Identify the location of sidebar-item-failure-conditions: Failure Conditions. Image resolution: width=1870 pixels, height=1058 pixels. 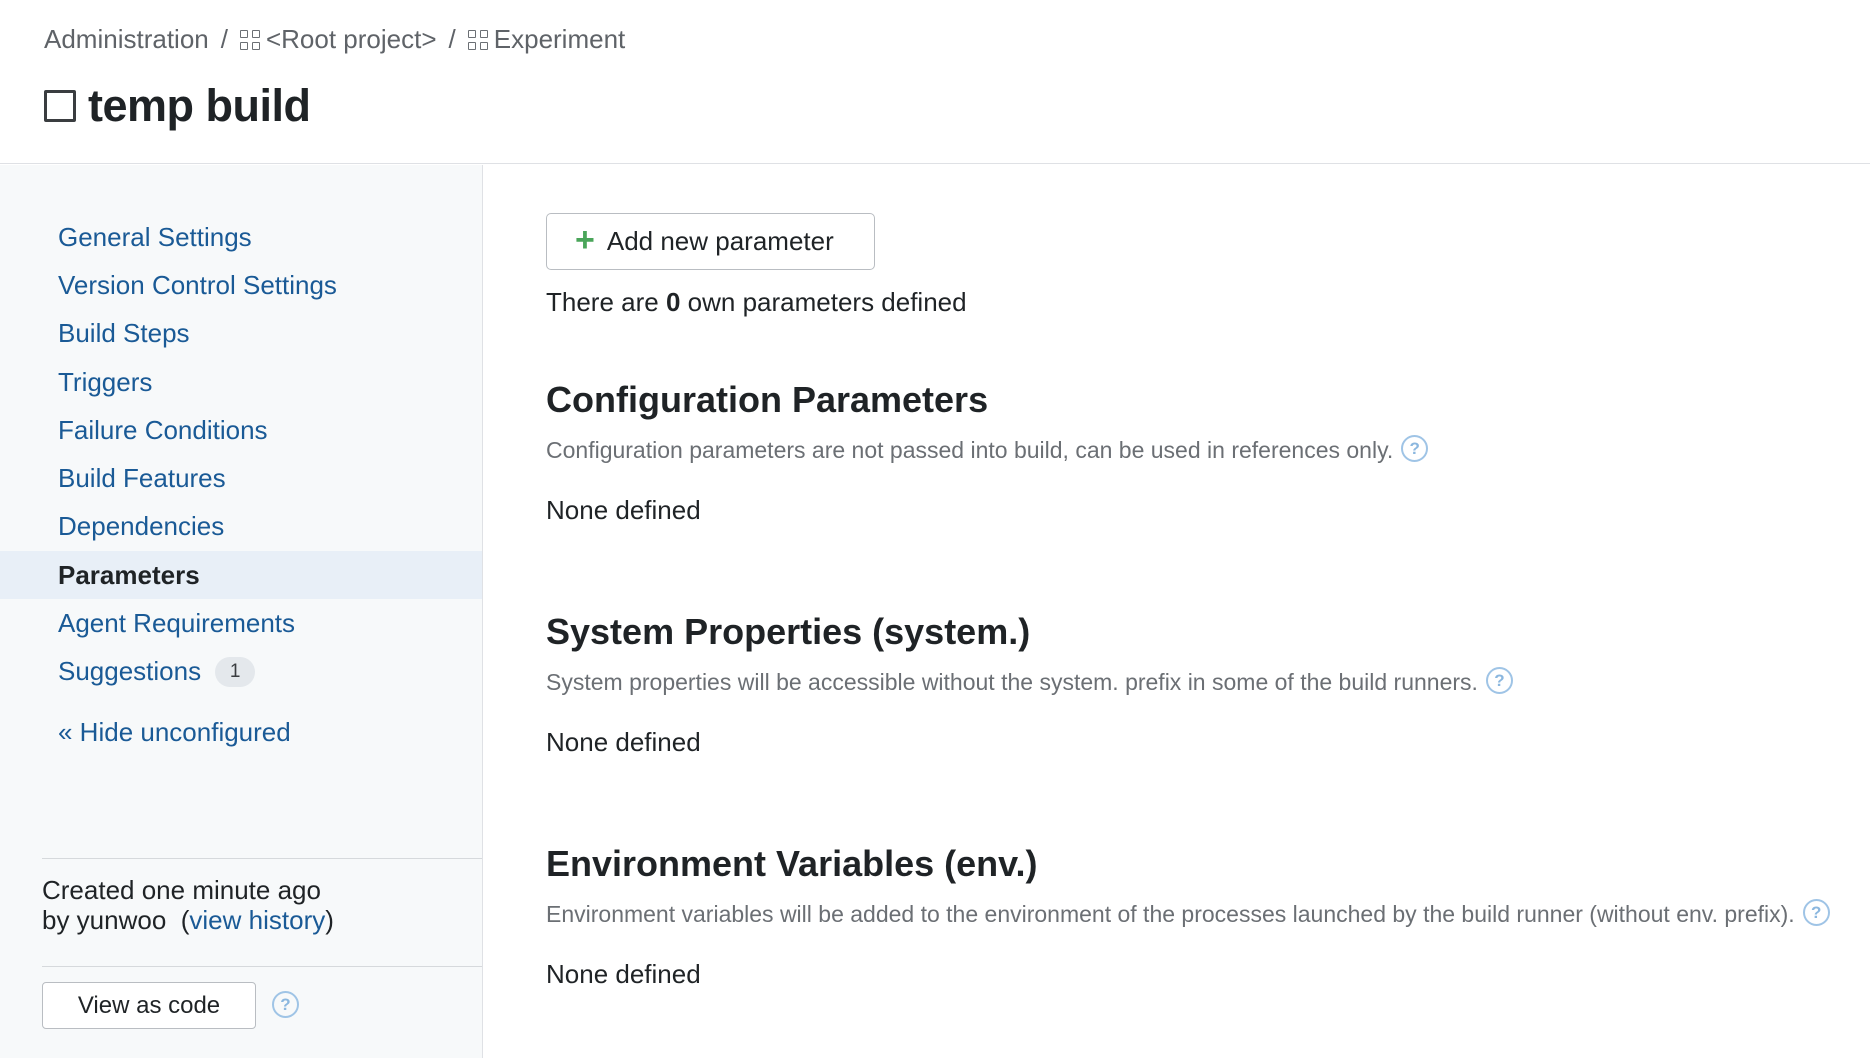
(241, 430).